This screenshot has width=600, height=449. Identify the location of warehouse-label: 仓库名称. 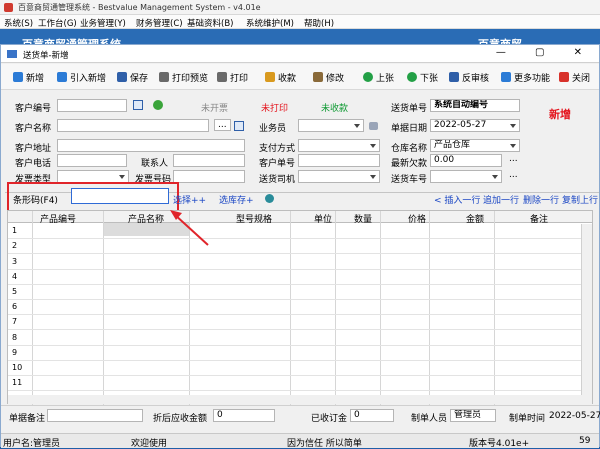
(409, 149).